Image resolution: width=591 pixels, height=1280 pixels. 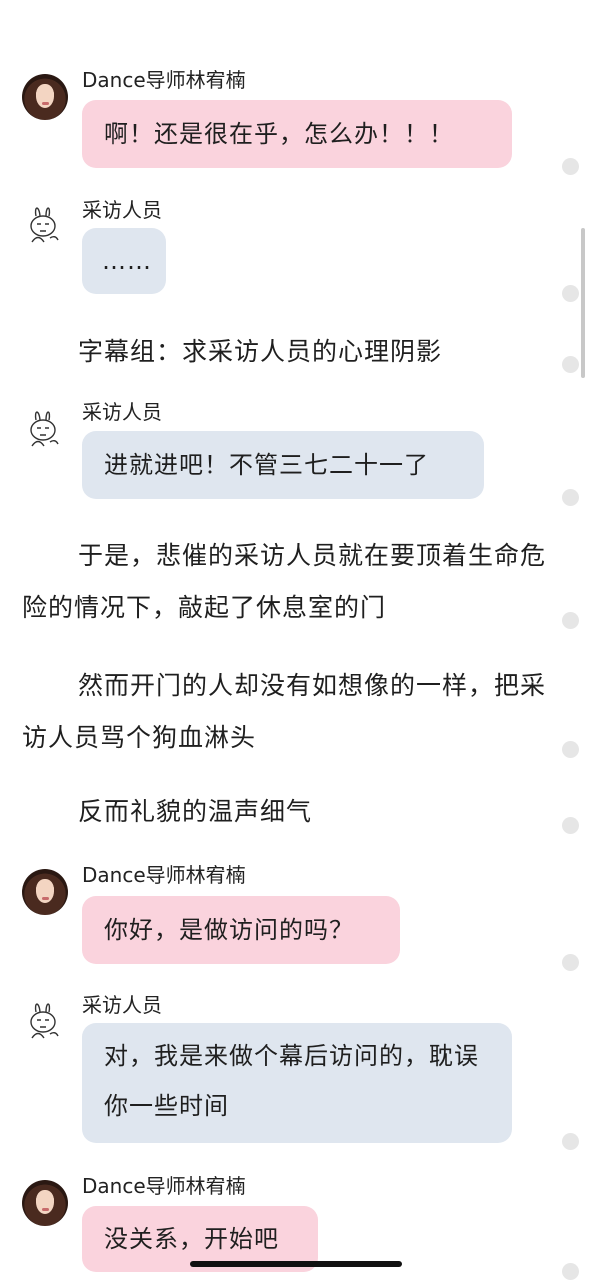 What do you see at coordinates (297, 1083) in the screenshot?
I see `message-bubble: 对，我是来做个幕后访问的，耽误你一些时间` at bounding box center [297, 1083].